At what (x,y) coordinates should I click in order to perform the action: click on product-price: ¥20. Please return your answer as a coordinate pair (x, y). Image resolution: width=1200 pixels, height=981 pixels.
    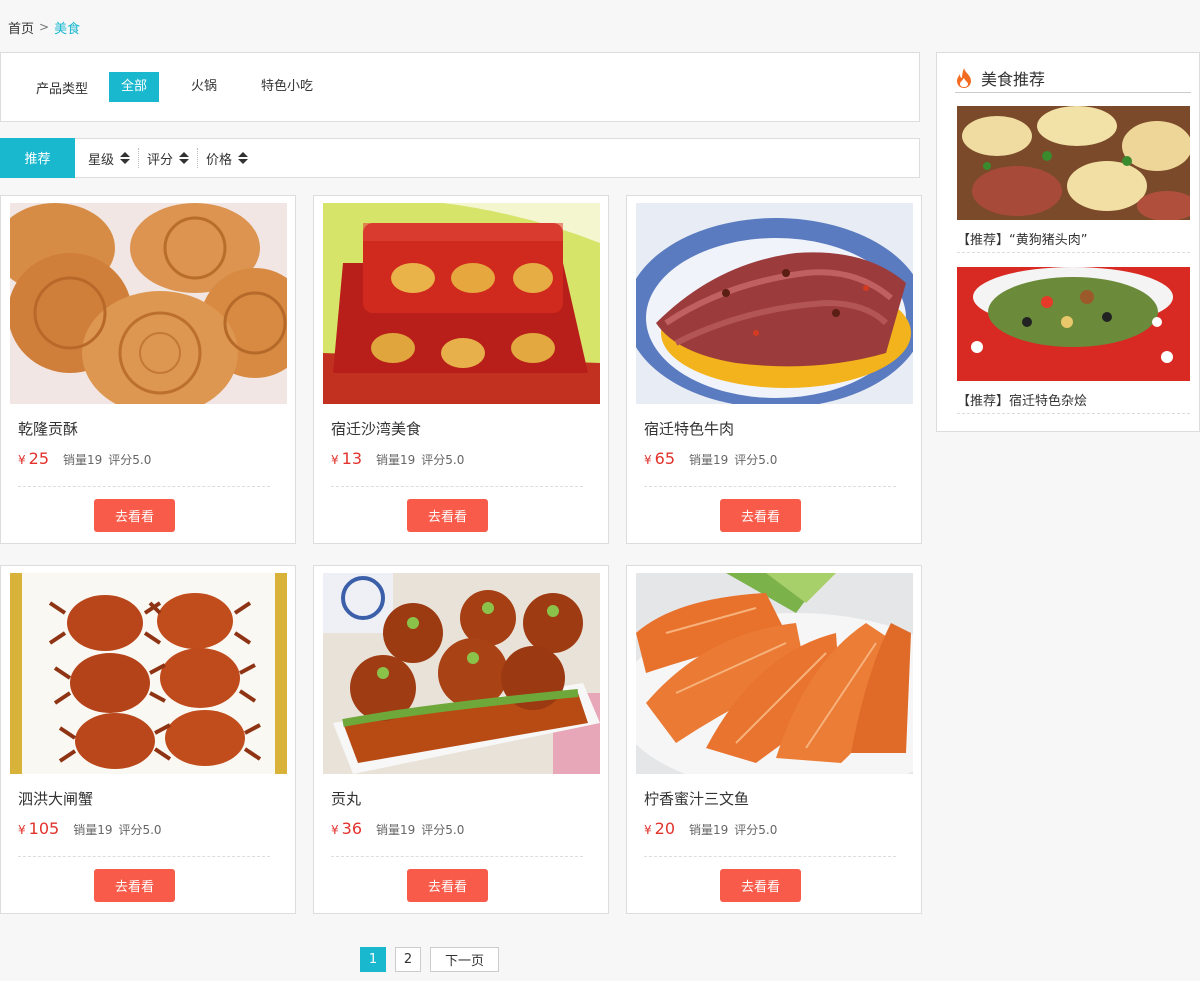
    Looking at the image, I should click on (659, 828).